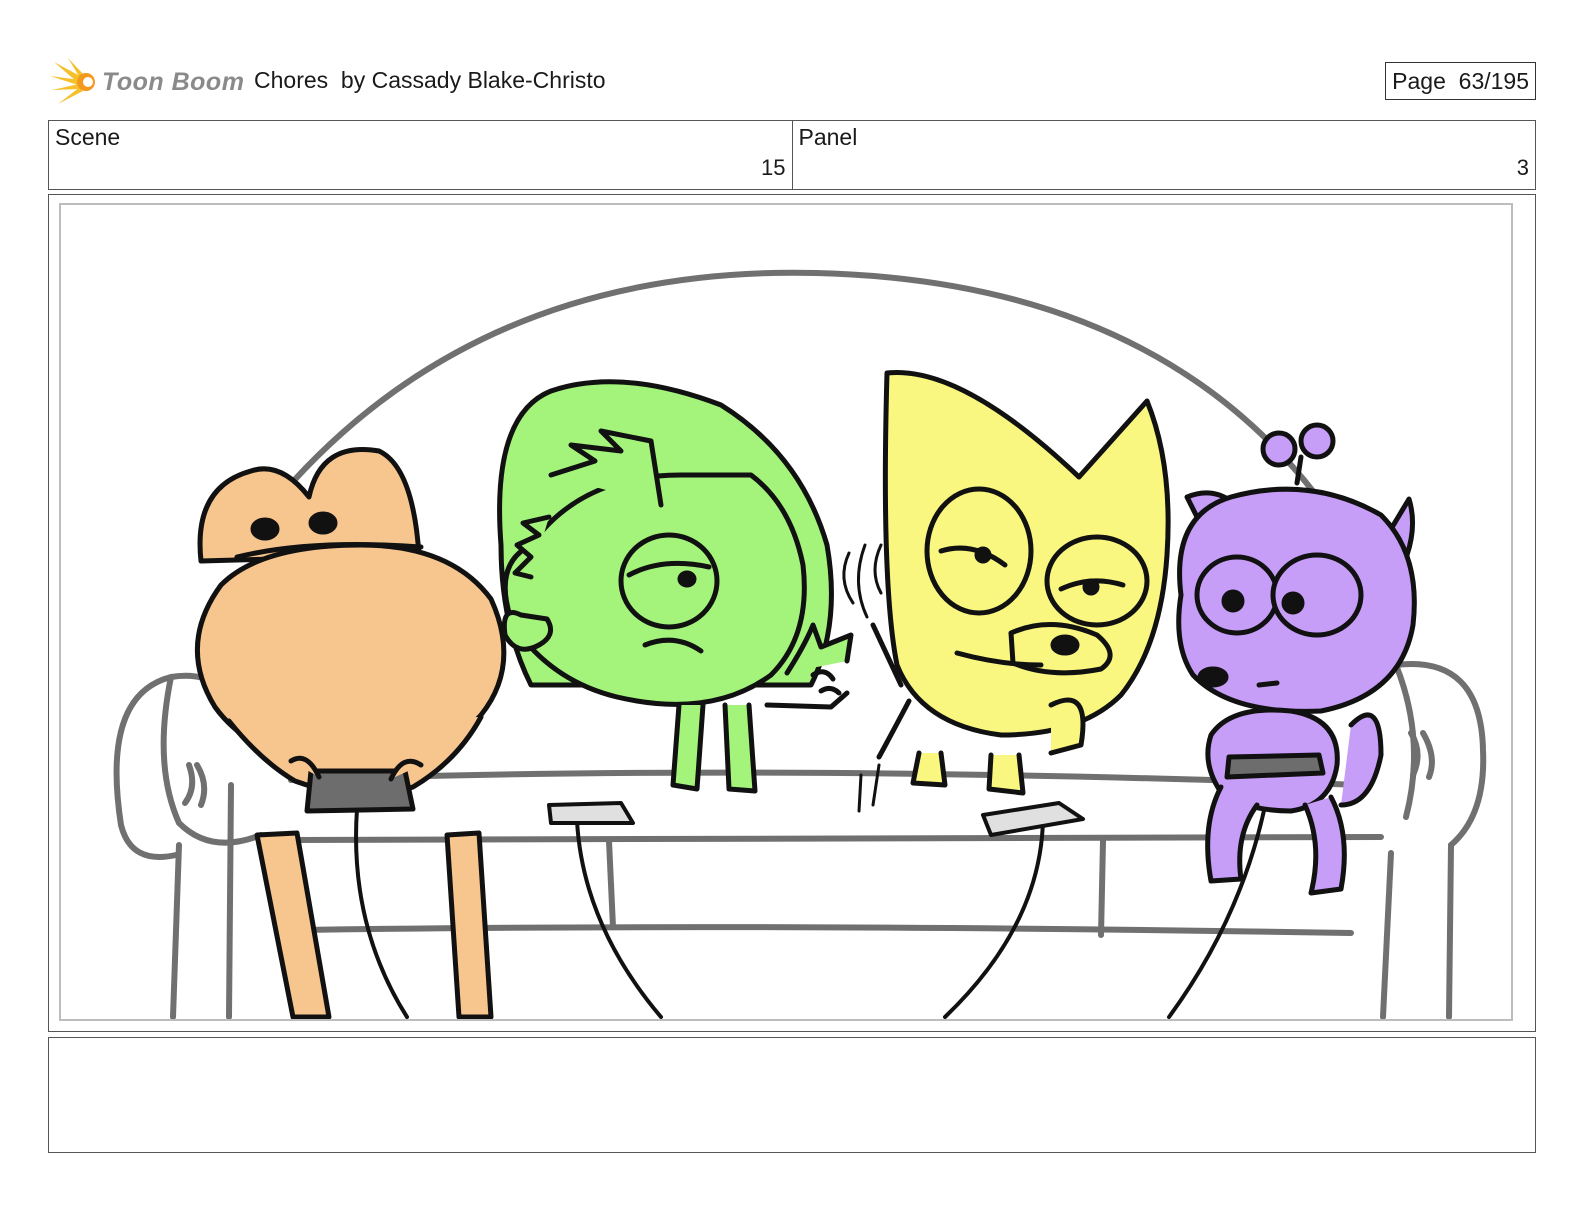  I want to click on scene-cell: Scene 15, so click(420, 155).